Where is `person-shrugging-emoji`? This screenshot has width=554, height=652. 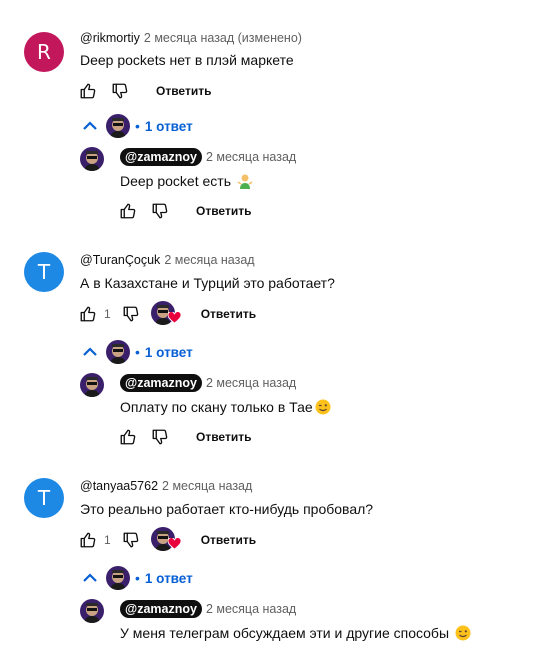 person-shrugging-emoji is located at coordinates (245, 181).